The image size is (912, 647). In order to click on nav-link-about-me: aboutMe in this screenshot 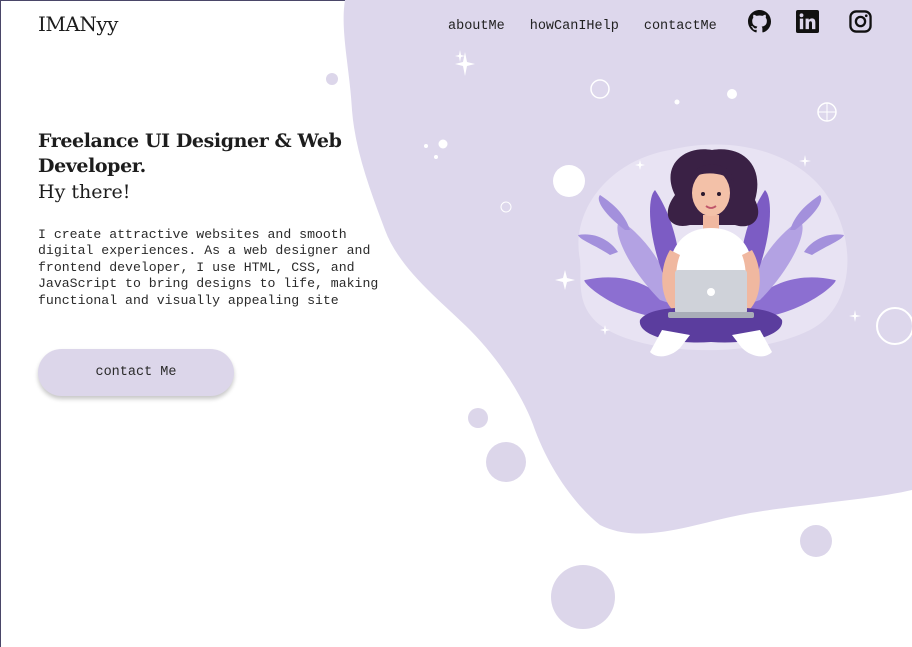, I will do `click(476, 26)`.